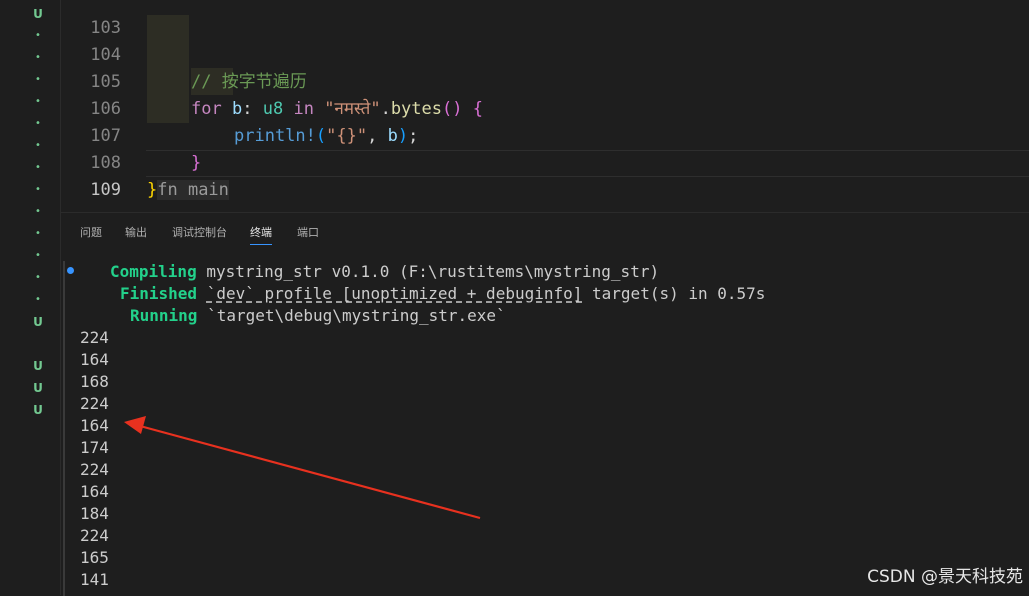  I want to click on output-byte: 184, so click(94, 513).